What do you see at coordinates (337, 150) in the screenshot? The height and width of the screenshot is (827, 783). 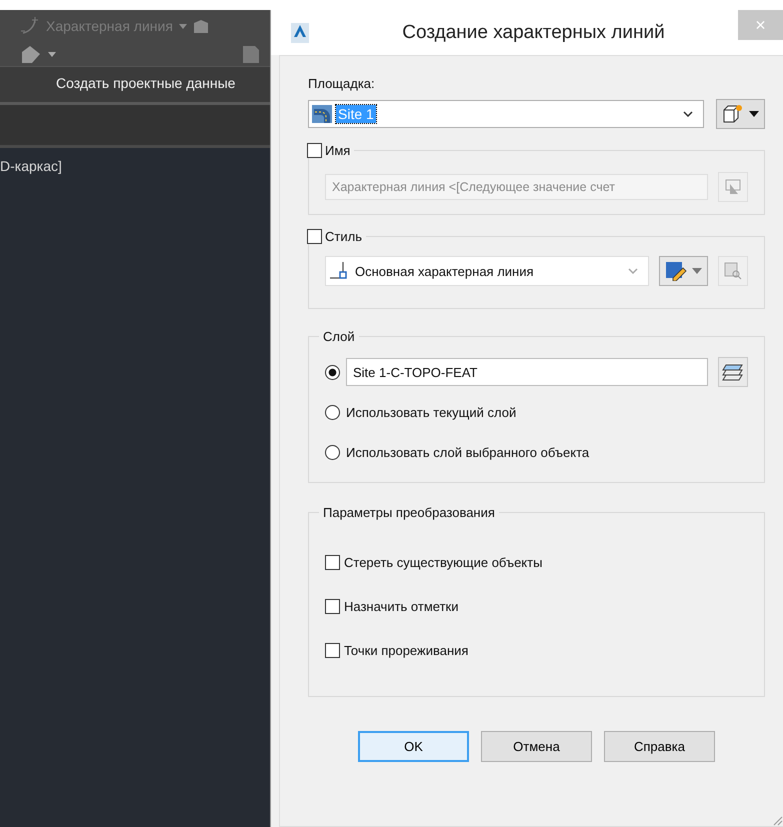 I see `name-label: Имя` at bounding box center [337, 150].